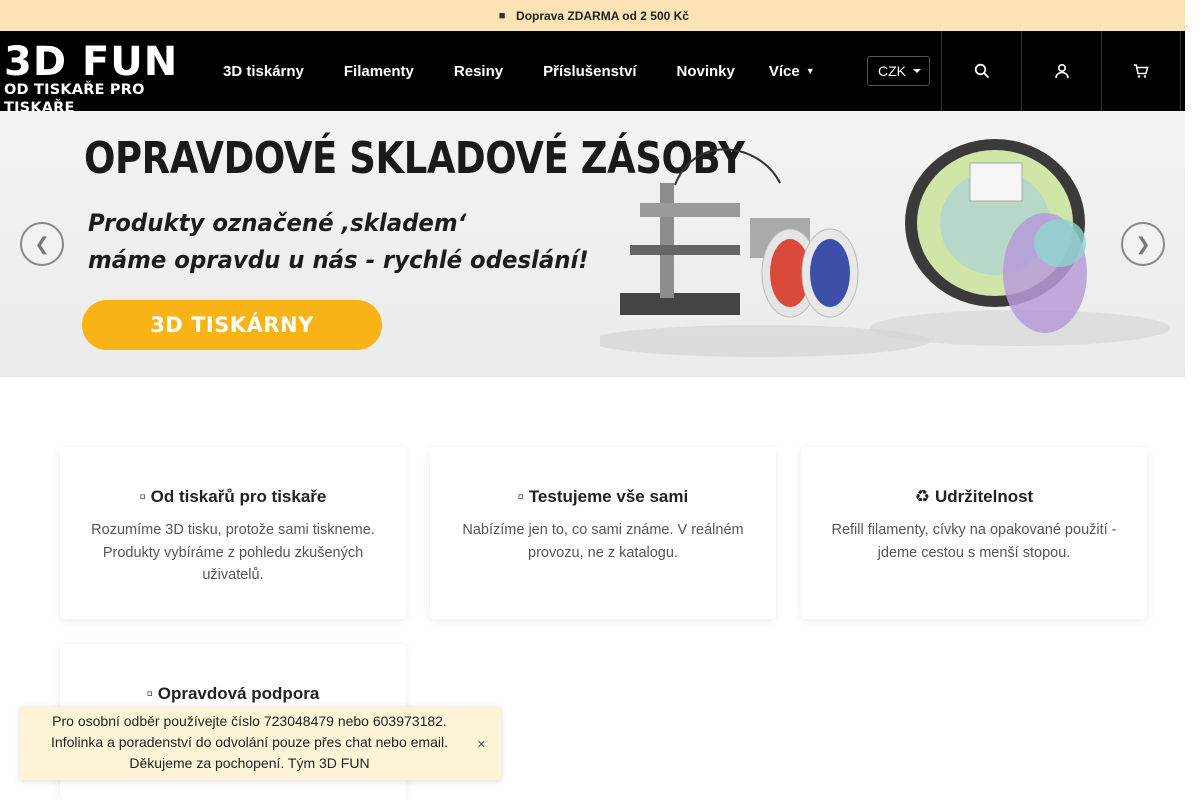 The height and width of the screenshot is (800, 1200). I want to click on logo-main: 3D FUN, so click(91, 62).